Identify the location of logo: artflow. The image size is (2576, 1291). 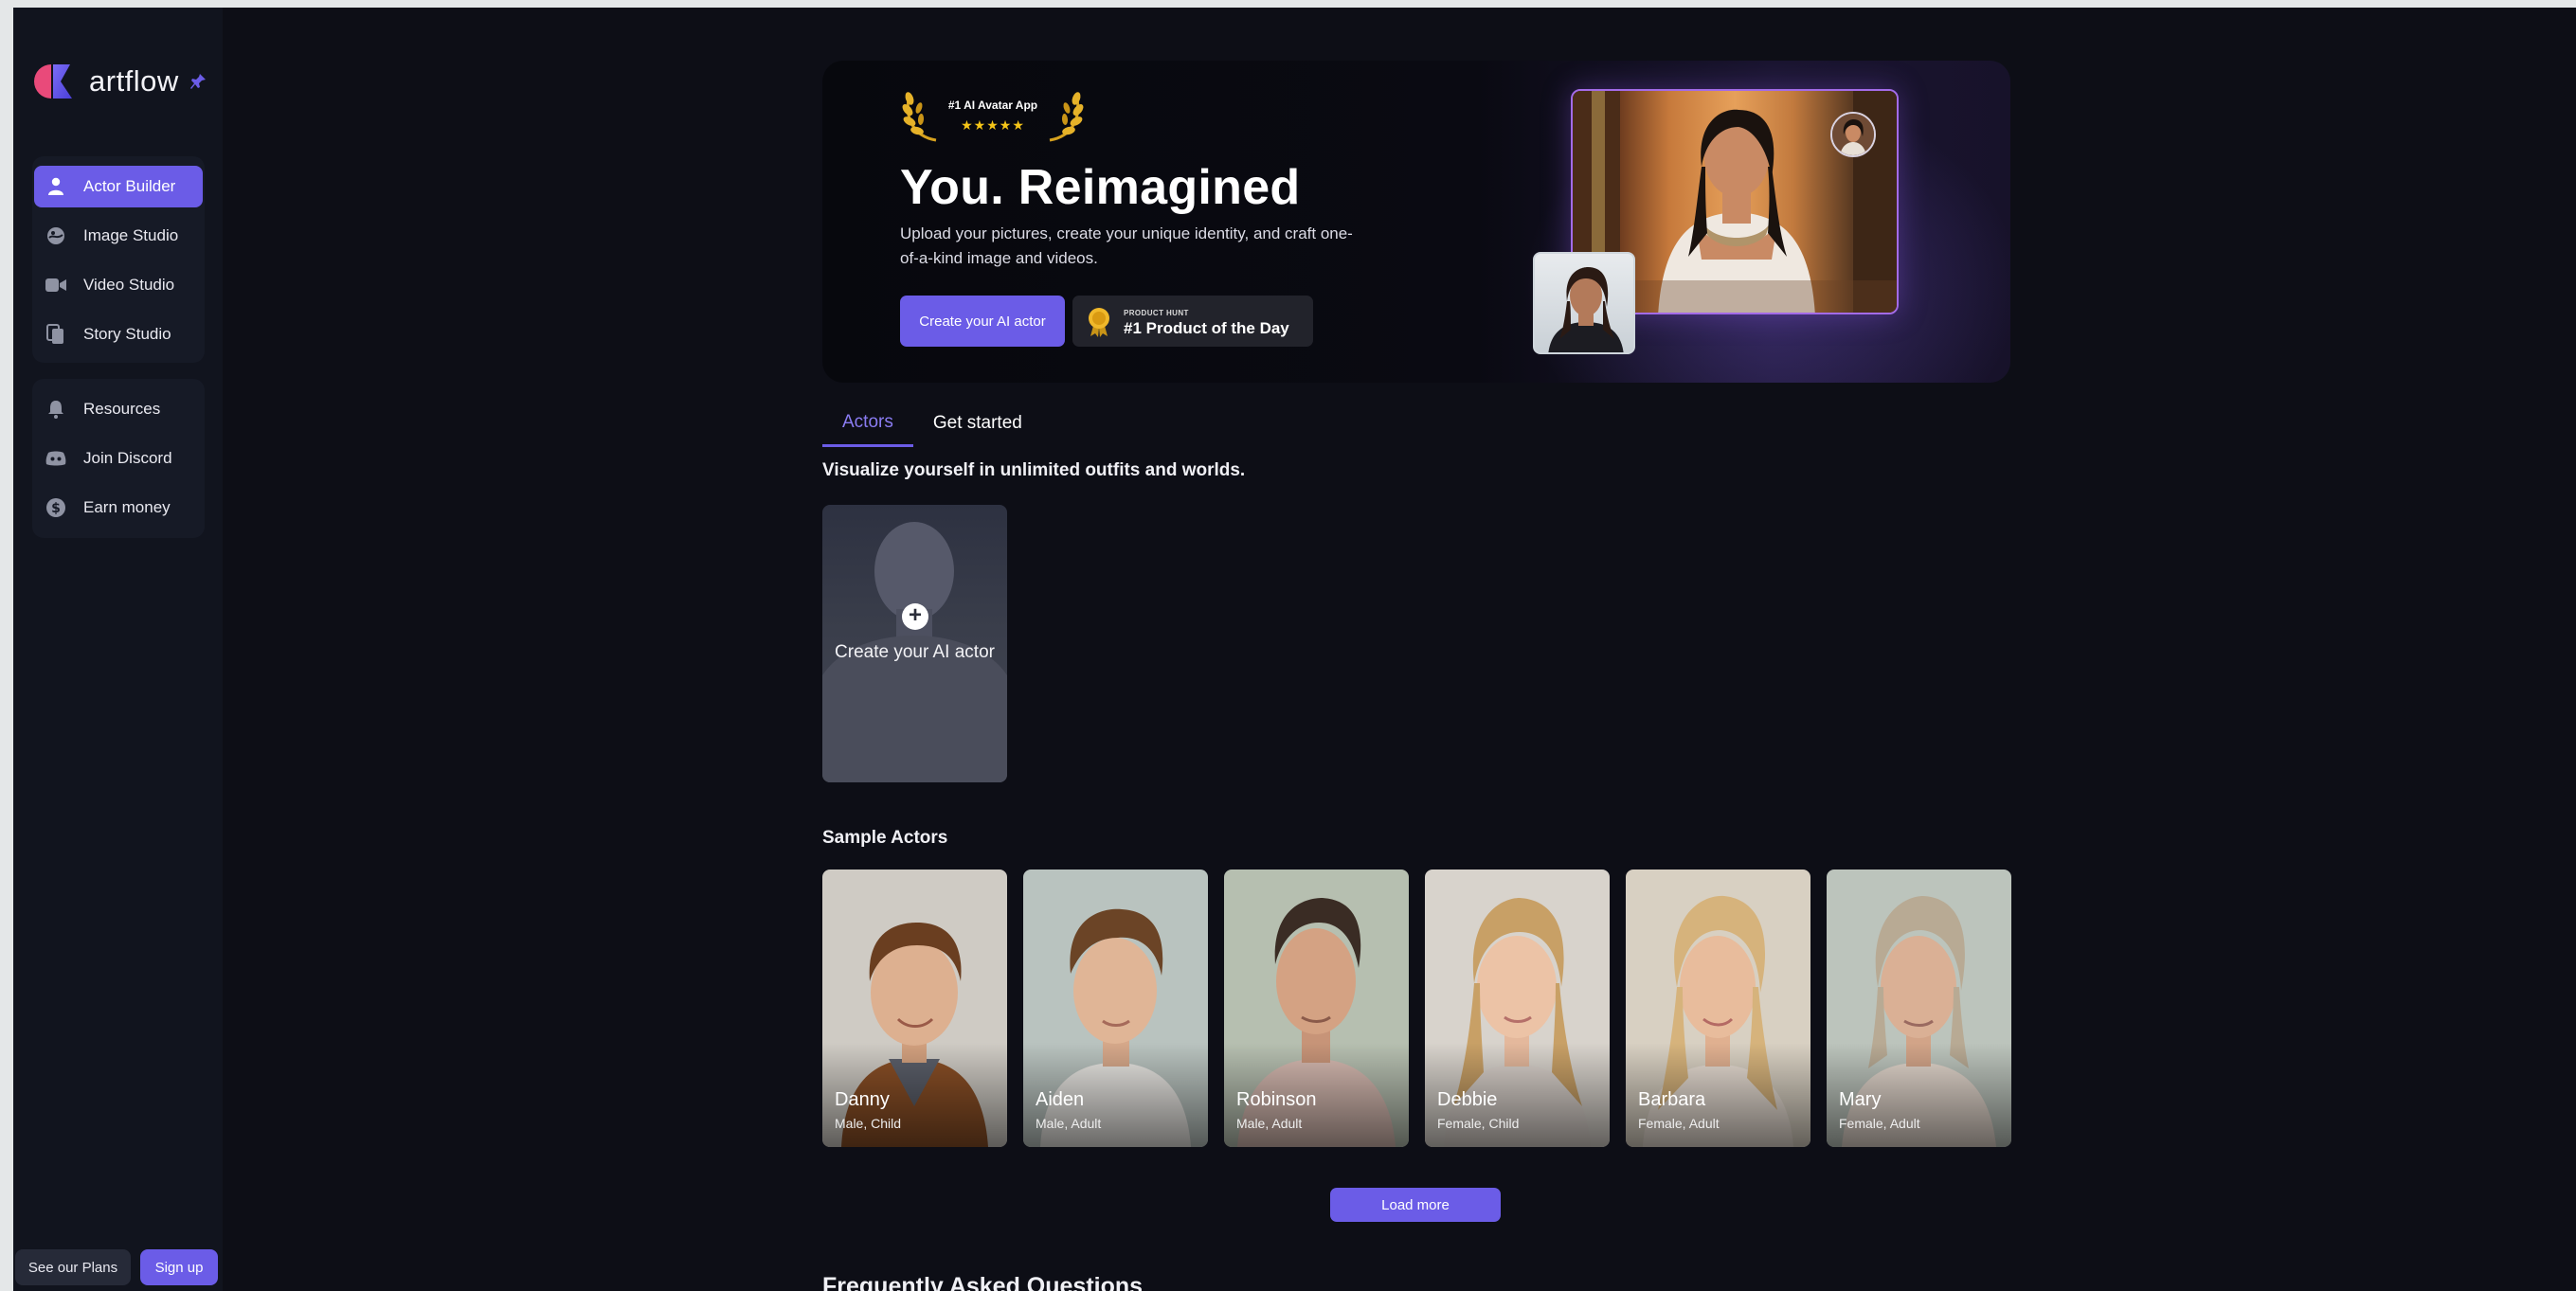
(119, 81).